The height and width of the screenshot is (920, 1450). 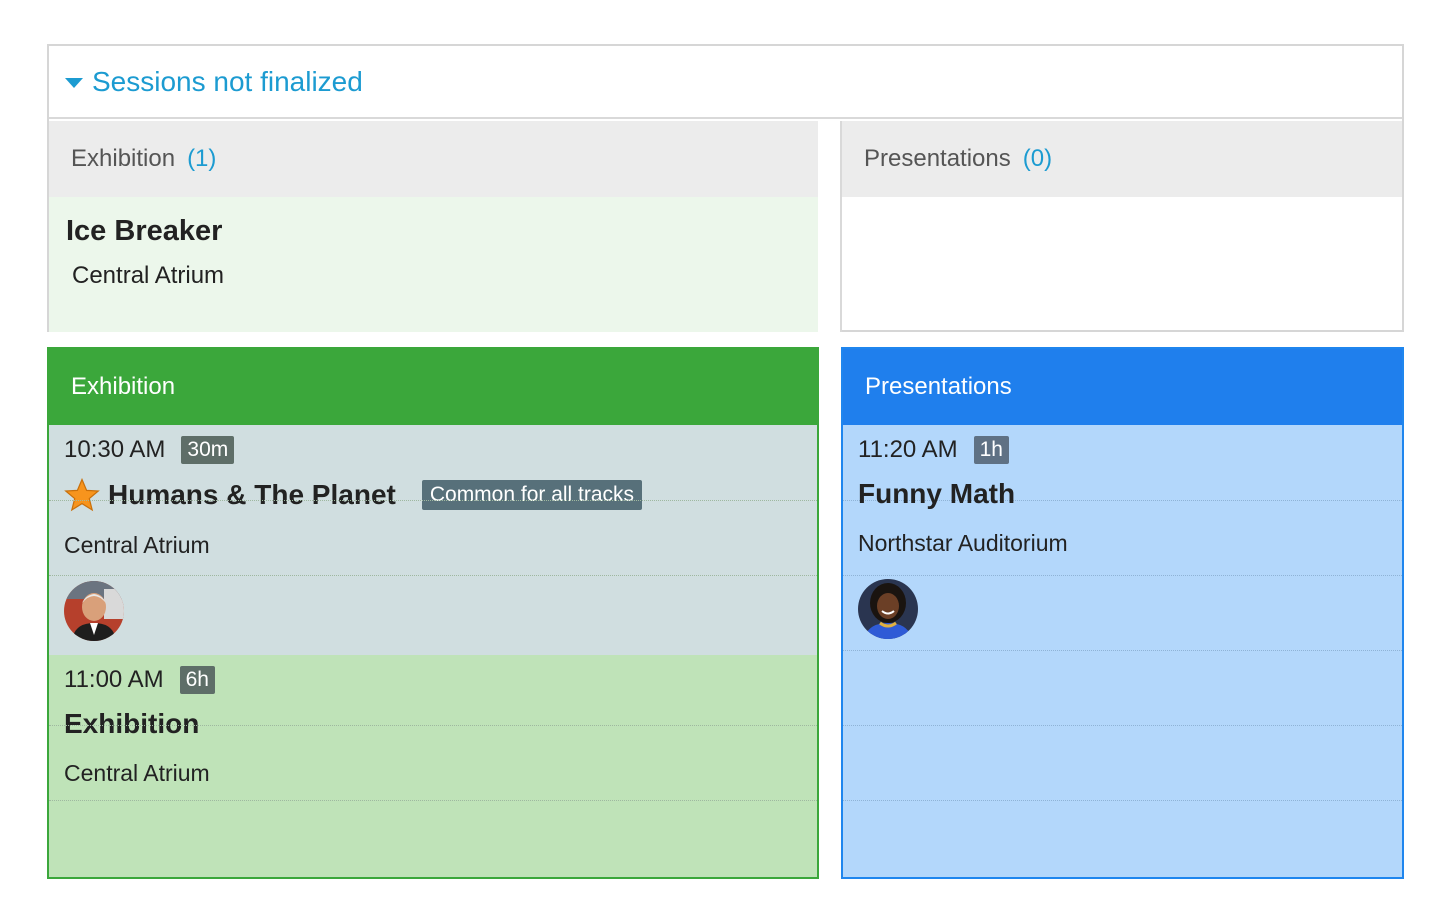 I want to click on track-header: Presentations, so click(x=1122, y=387).